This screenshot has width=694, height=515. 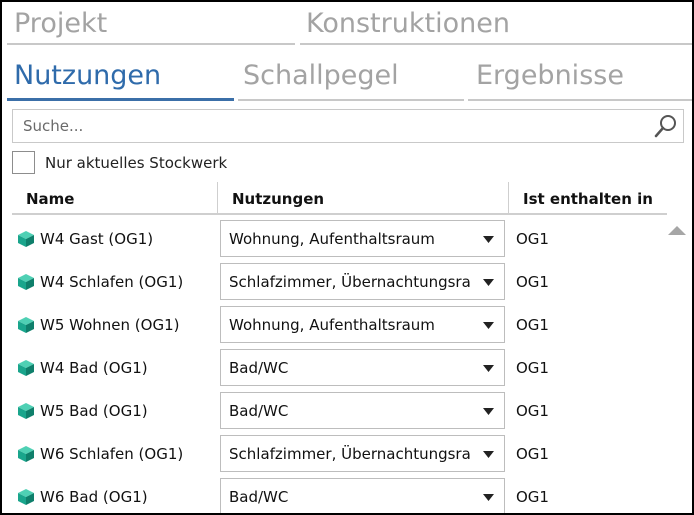 I want to click on search-icon, so click(x=666, y=126).